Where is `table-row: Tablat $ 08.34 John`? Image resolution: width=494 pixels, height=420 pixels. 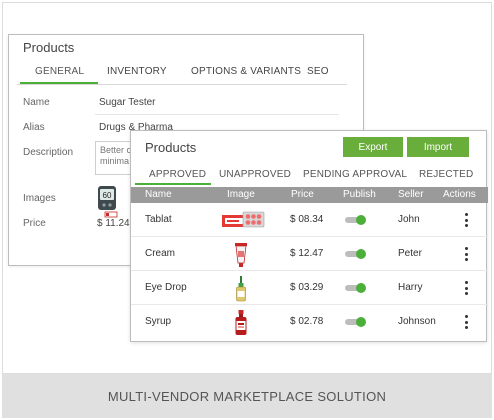
table-row: Tablat $ 08.34 John is located at coordinates (309, 220).